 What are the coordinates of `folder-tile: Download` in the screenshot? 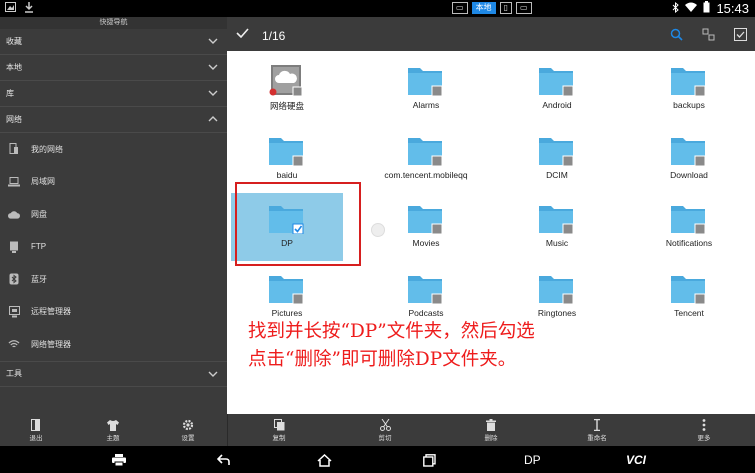 It's located at (689, 159).